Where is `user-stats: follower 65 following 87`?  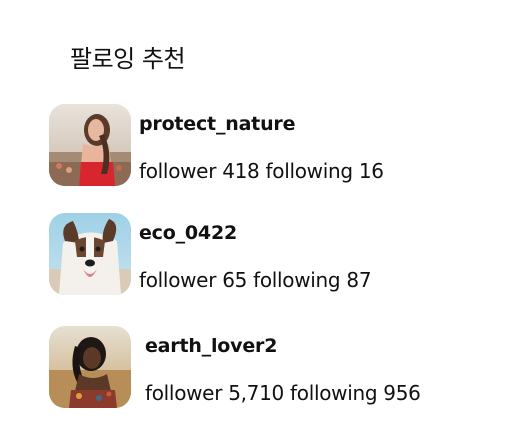 user-stats: follower 65 following 87 is located at coordinates (255, 280).